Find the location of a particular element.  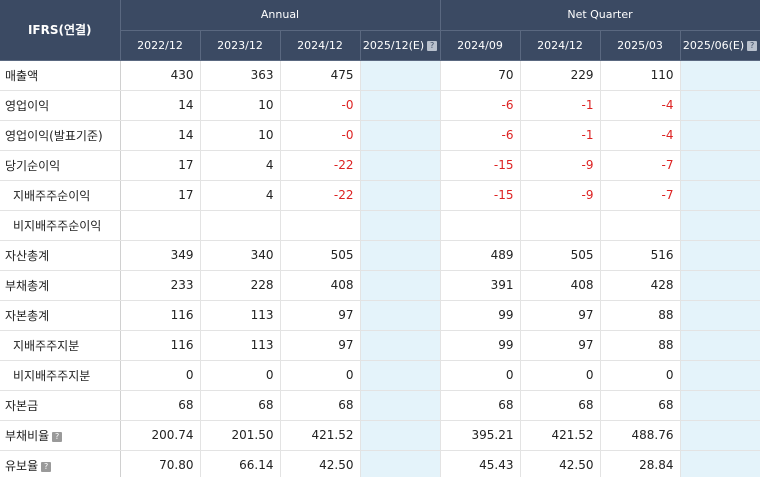

value-cell: -22 is located at coordinates (320, 165).